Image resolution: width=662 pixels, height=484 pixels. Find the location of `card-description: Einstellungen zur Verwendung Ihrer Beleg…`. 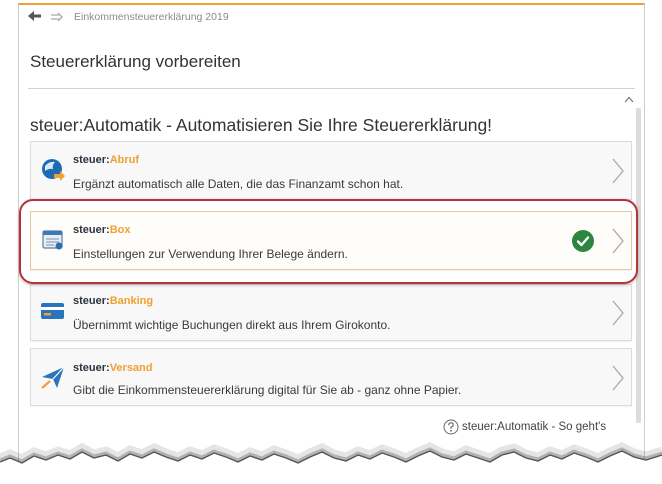

card-description: Einstellungen zur Verwendung Ihrer Beleg… is located at coordinates (210, 254).